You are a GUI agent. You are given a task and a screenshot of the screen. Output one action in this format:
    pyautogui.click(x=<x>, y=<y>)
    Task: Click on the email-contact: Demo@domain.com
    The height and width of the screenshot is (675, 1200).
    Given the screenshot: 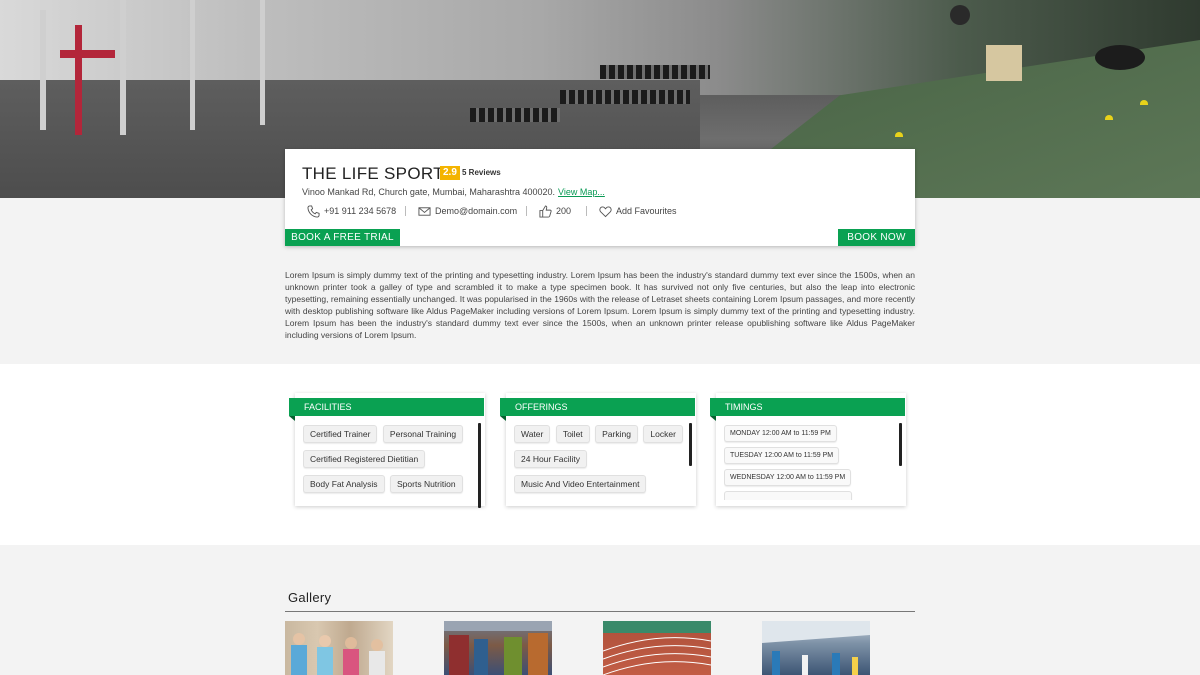 What is the action you would take?
    pyautogui.click(x=467, y=211)
    